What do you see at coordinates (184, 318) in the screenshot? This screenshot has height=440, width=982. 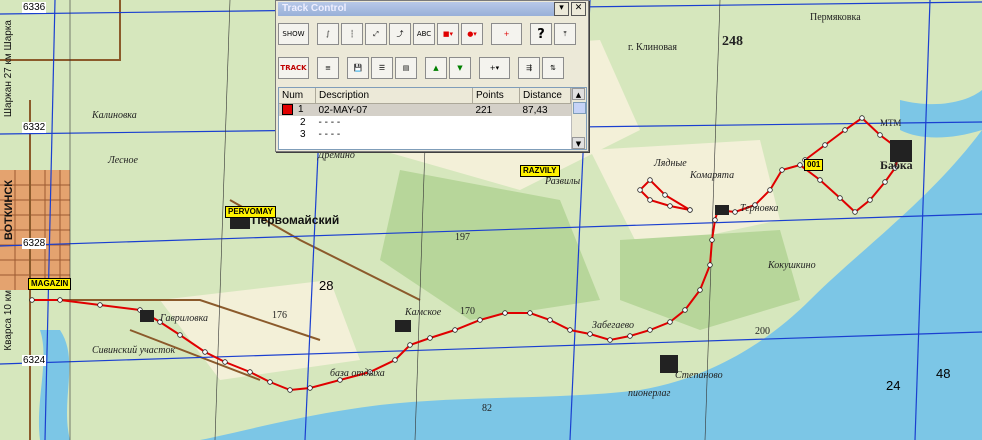 I see `town-gavrilovka: Гавриловка` at bounding box center [184, 318].